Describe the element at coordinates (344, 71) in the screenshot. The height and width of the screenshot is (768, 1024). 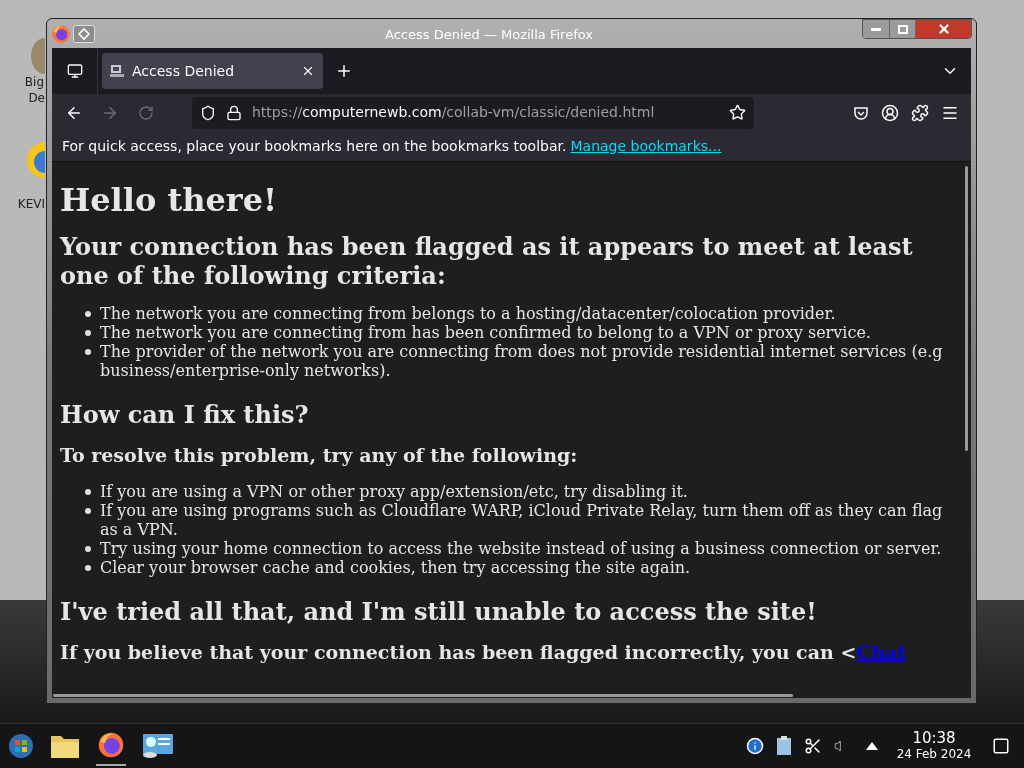
I see `plus-icon` at that location.